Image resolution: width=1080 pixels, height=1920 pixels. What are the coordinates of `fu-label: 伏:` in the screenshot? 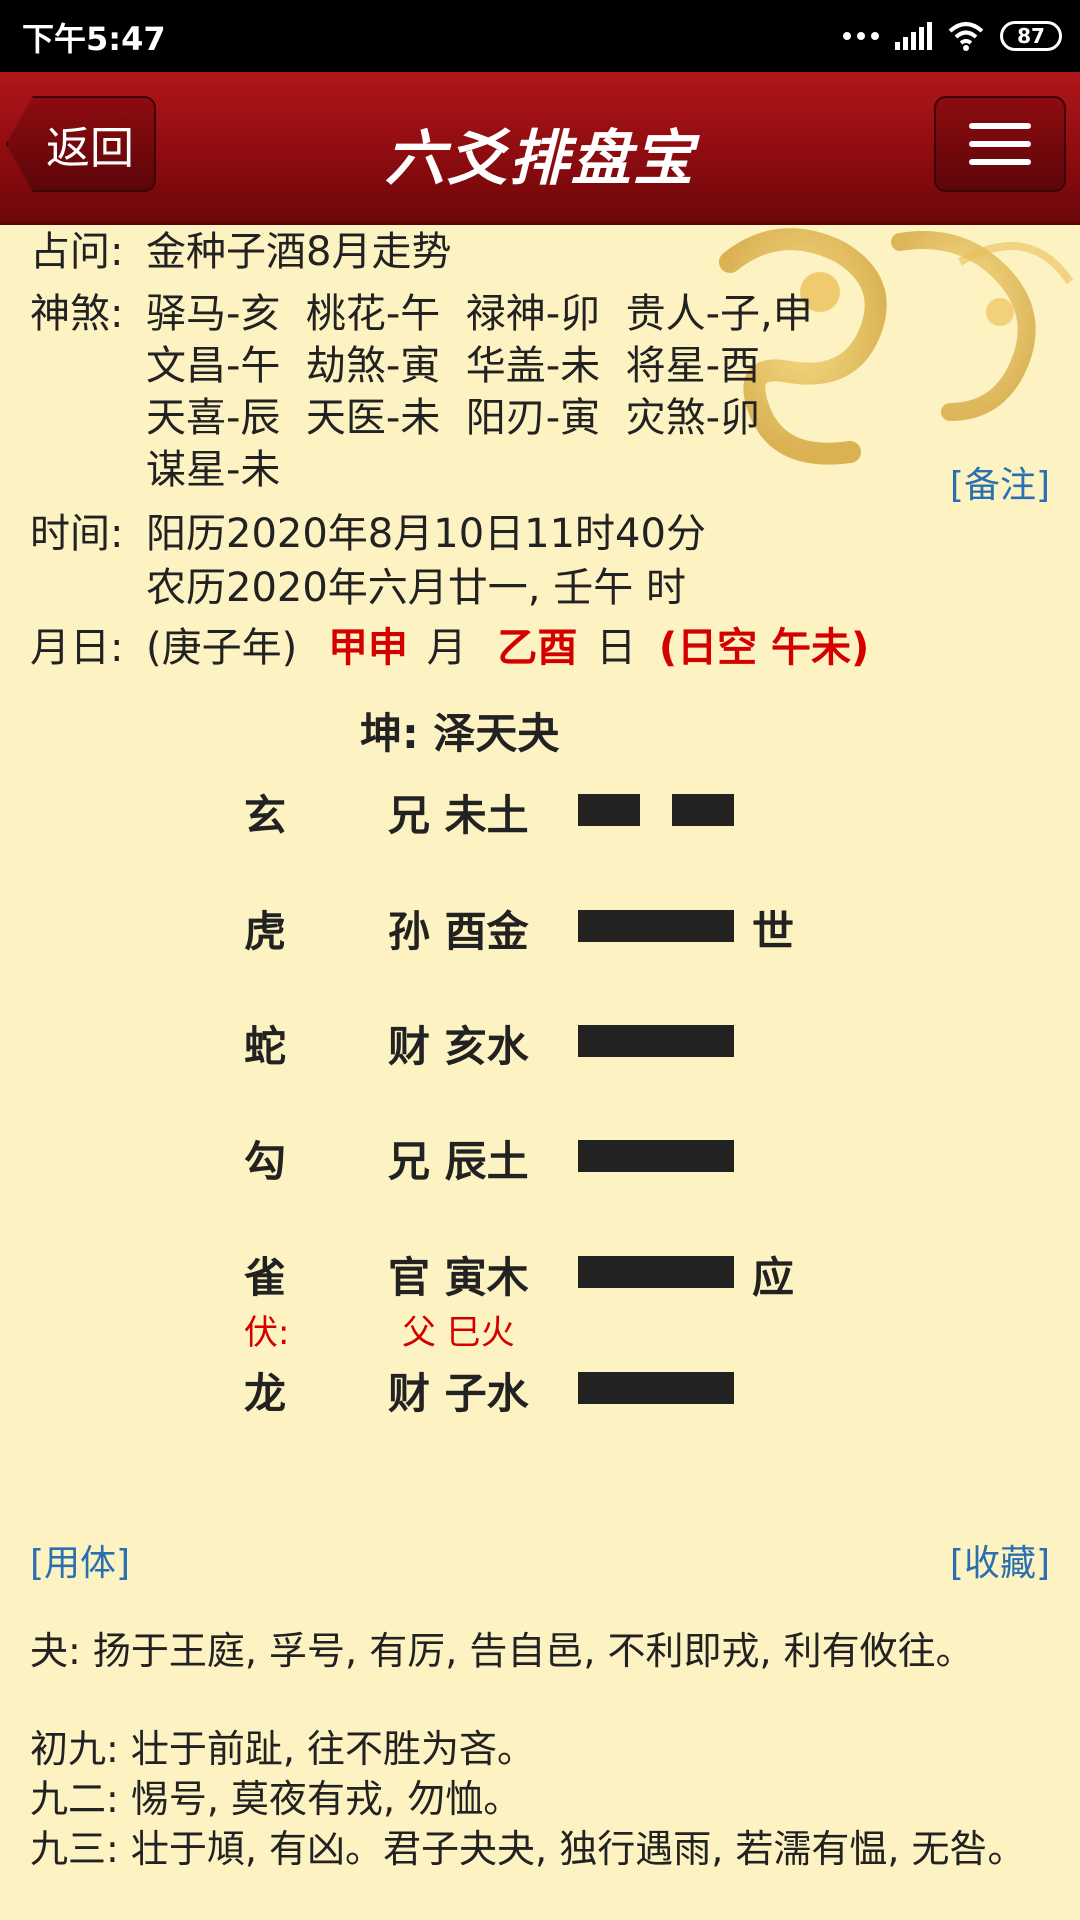 It's located at (267, 1333).